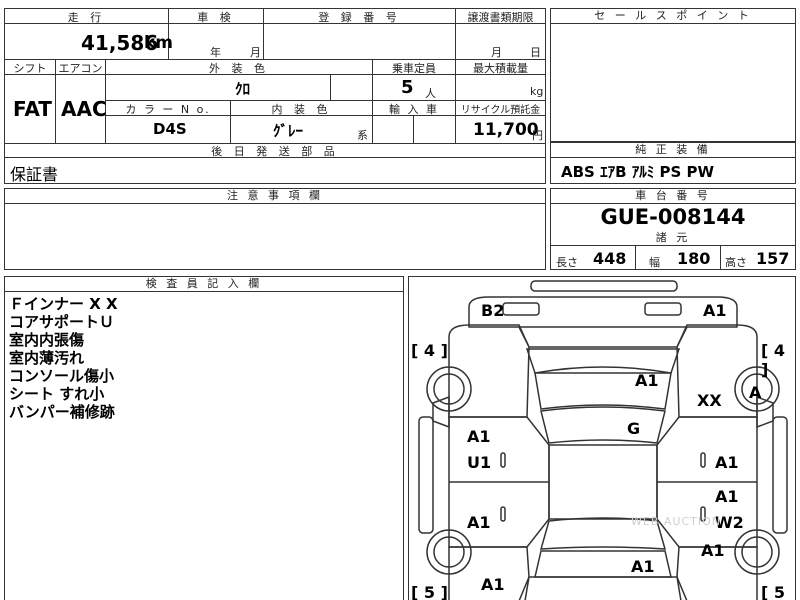 The image size is (800, 600). Describe the element at coordinates (170, 129) in the screenshot. I see `color-no-value: D4S` at that location.